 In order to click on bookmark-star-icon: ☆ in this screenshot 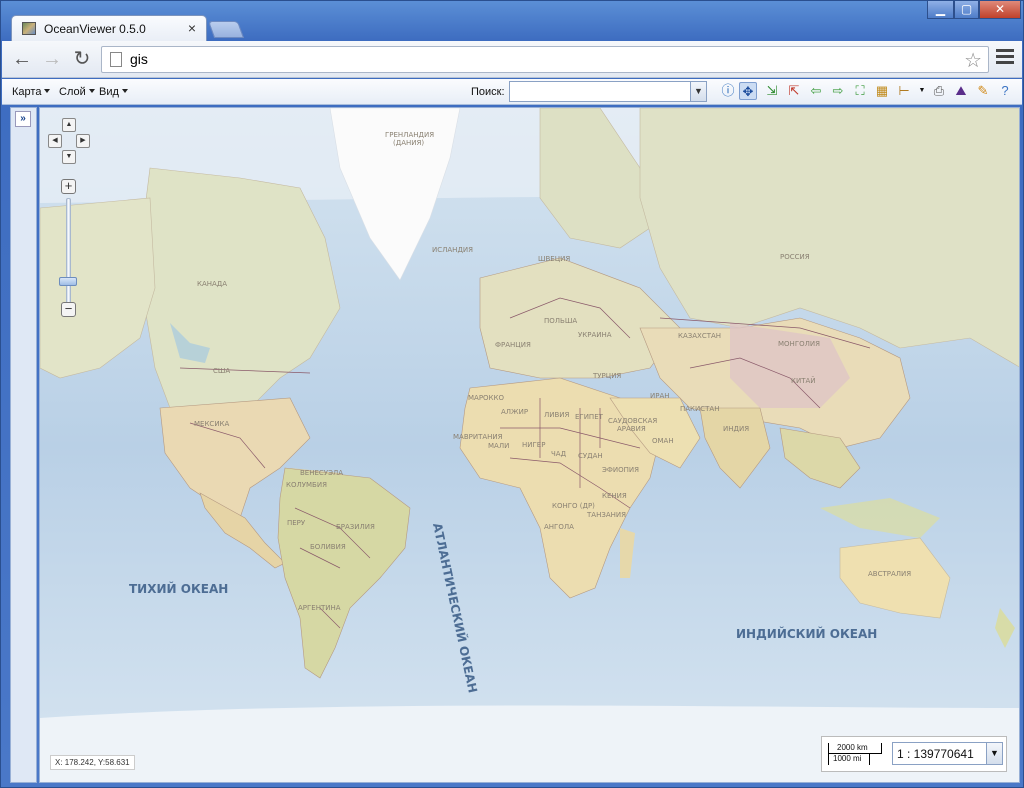, I will do `click(973, 60)`.